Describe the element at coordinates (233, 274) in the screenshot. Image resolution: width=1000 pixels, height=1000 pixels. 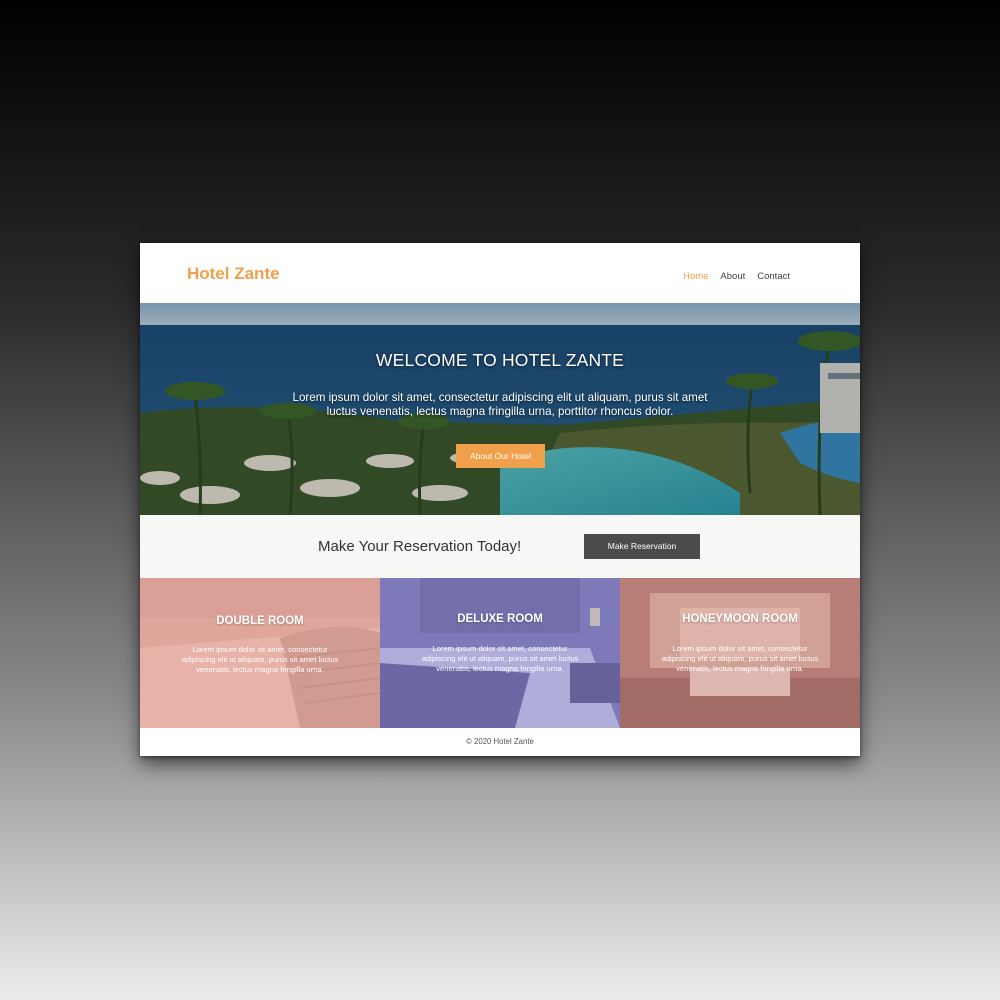
I see `site-logo: Hotel Zante` at that location.